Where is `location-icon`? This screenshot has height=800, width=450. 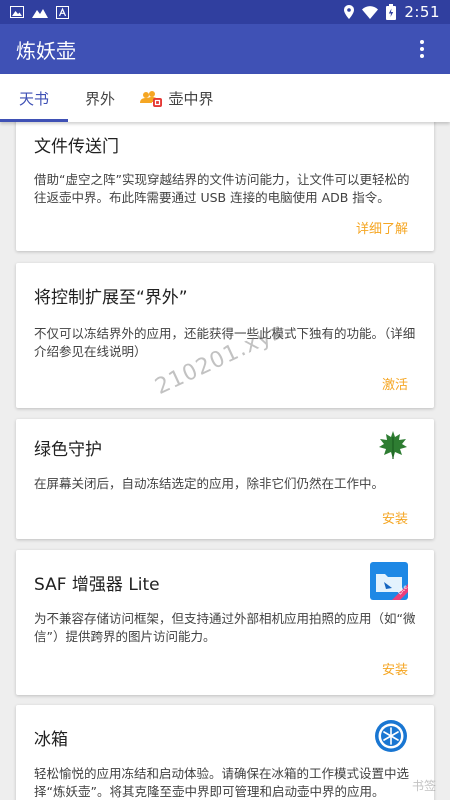
location-icon is located at coordinates (349, 12).